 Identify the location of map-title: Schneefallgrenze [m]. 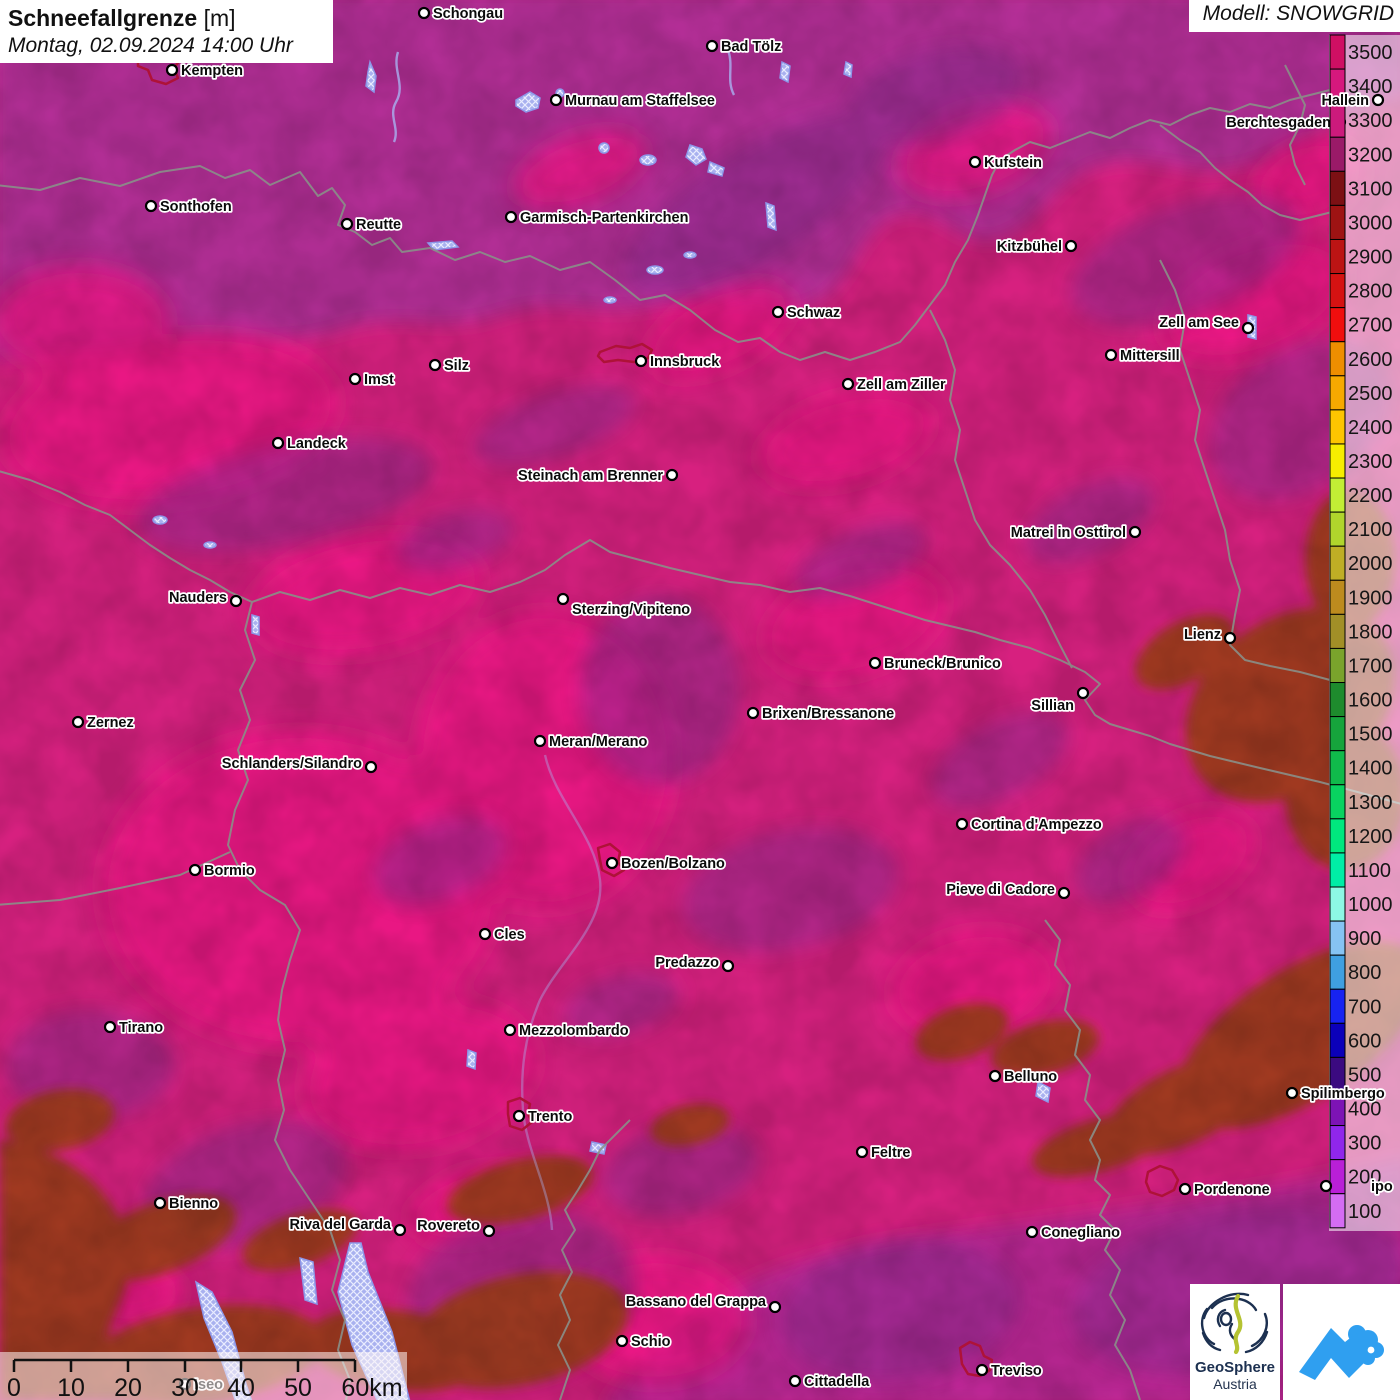
(170, 18).